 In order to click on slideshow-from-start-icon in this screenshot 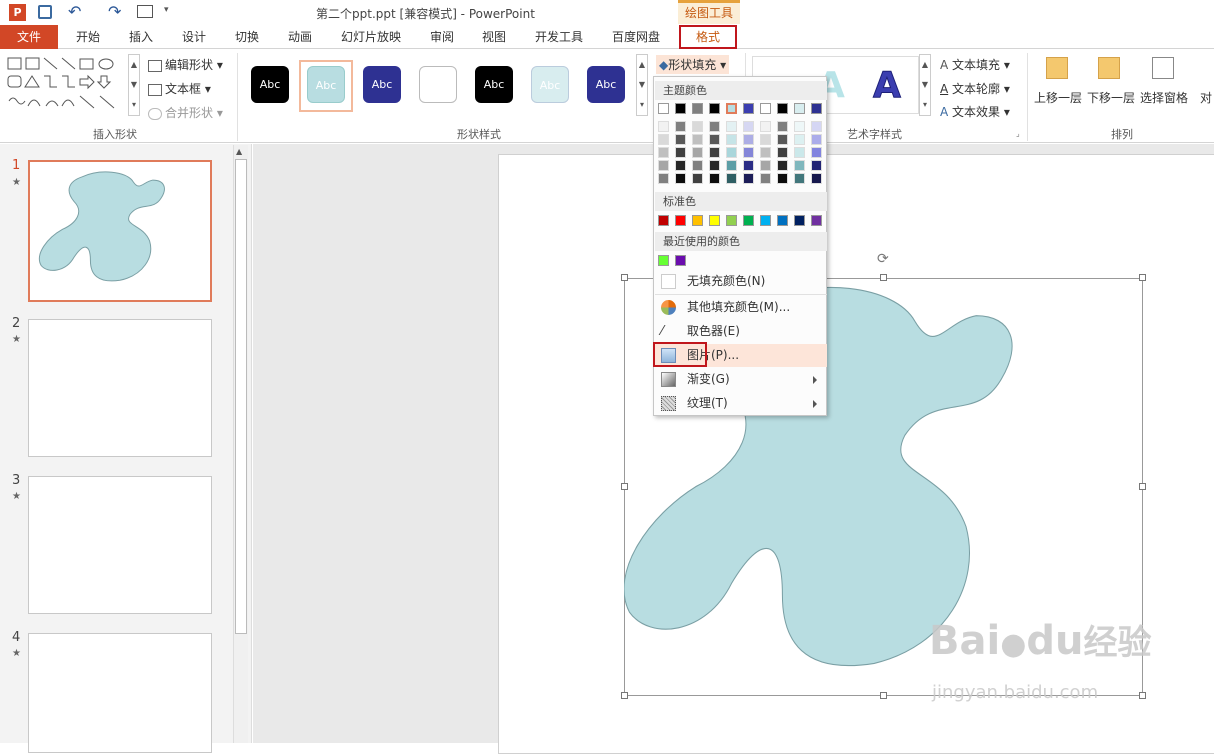, I will do `click(145, 11)`.